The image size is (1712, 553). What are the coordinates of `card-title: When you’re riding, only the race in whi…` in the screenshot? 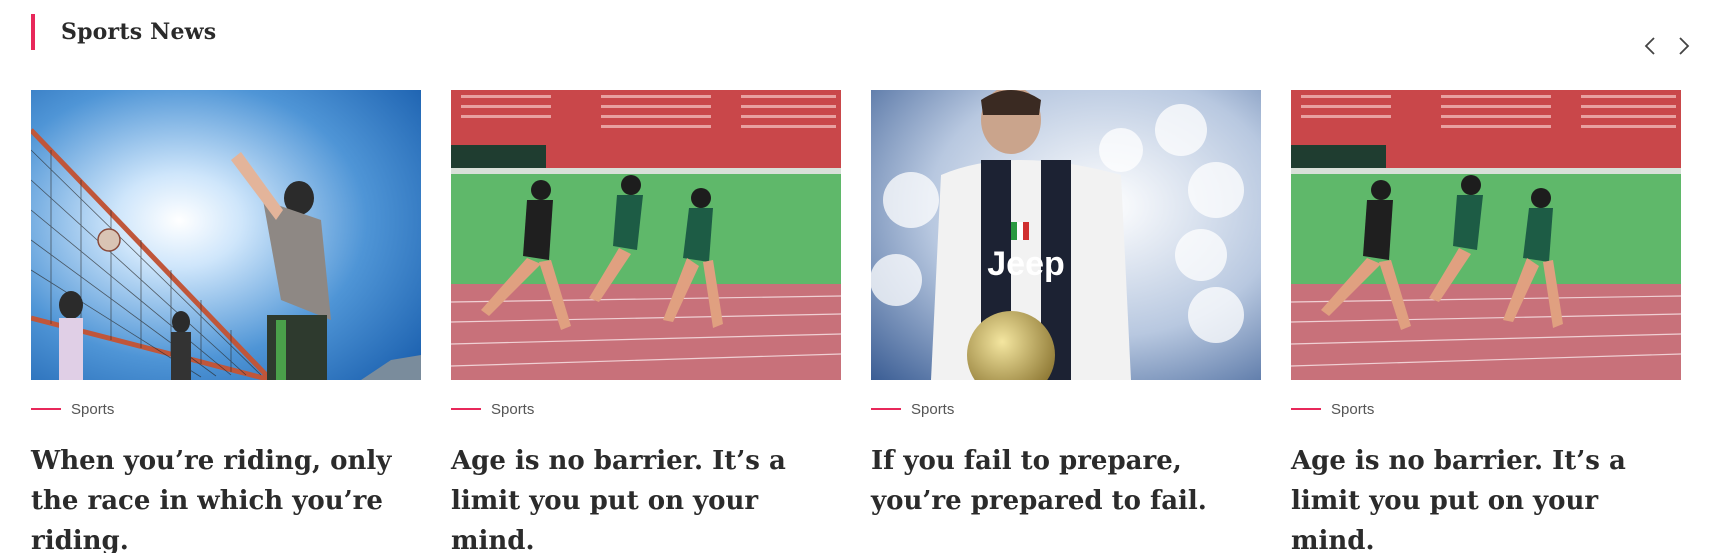 It's located at (226, 497).